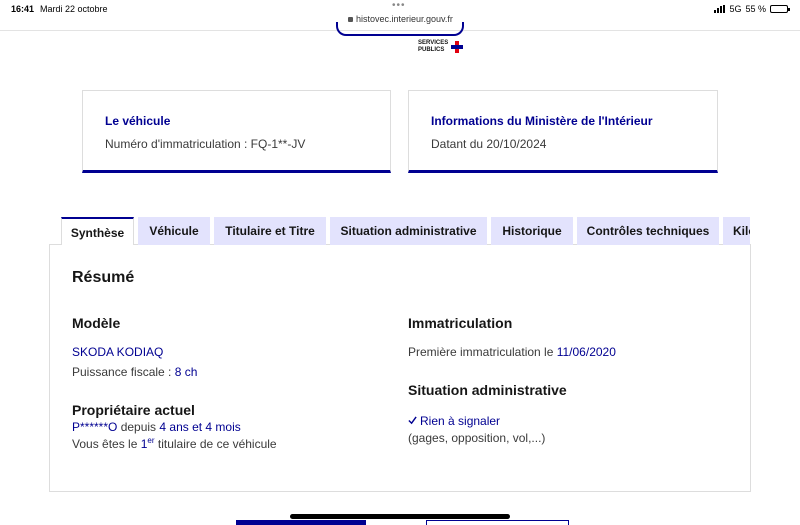 The width and height of the screenshot is (800, 525). I want to click on model-heading: Modèle, so click(96, 323).